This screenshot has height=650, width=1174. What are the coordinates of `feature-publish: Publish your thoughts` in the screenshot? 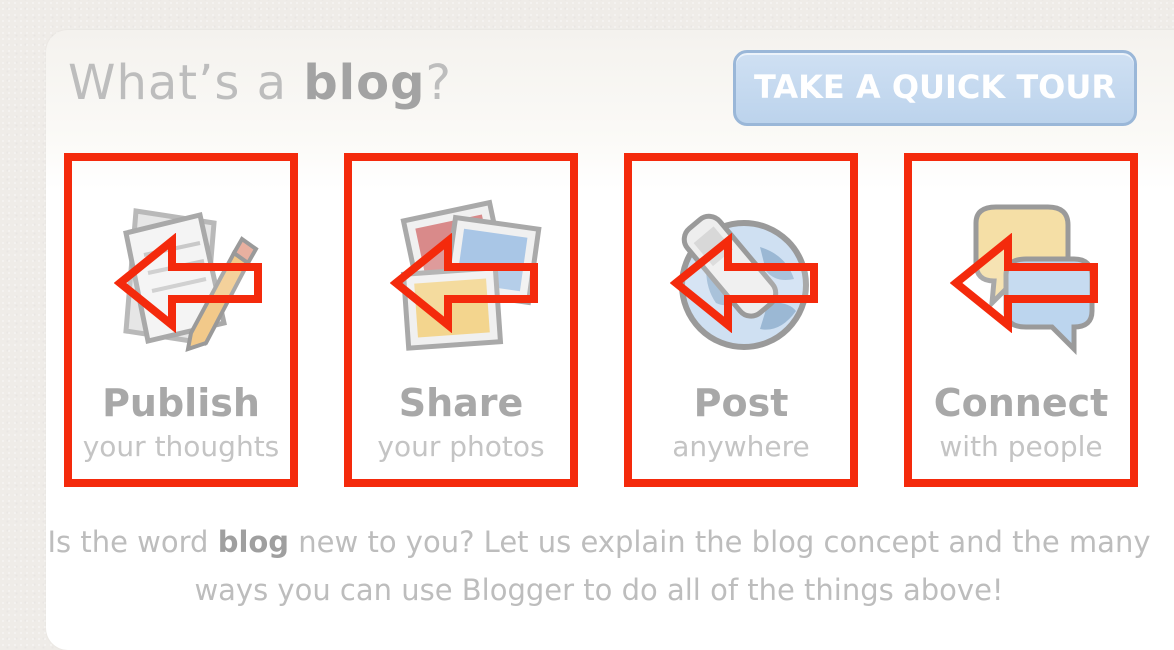 It's located at (181, 320).